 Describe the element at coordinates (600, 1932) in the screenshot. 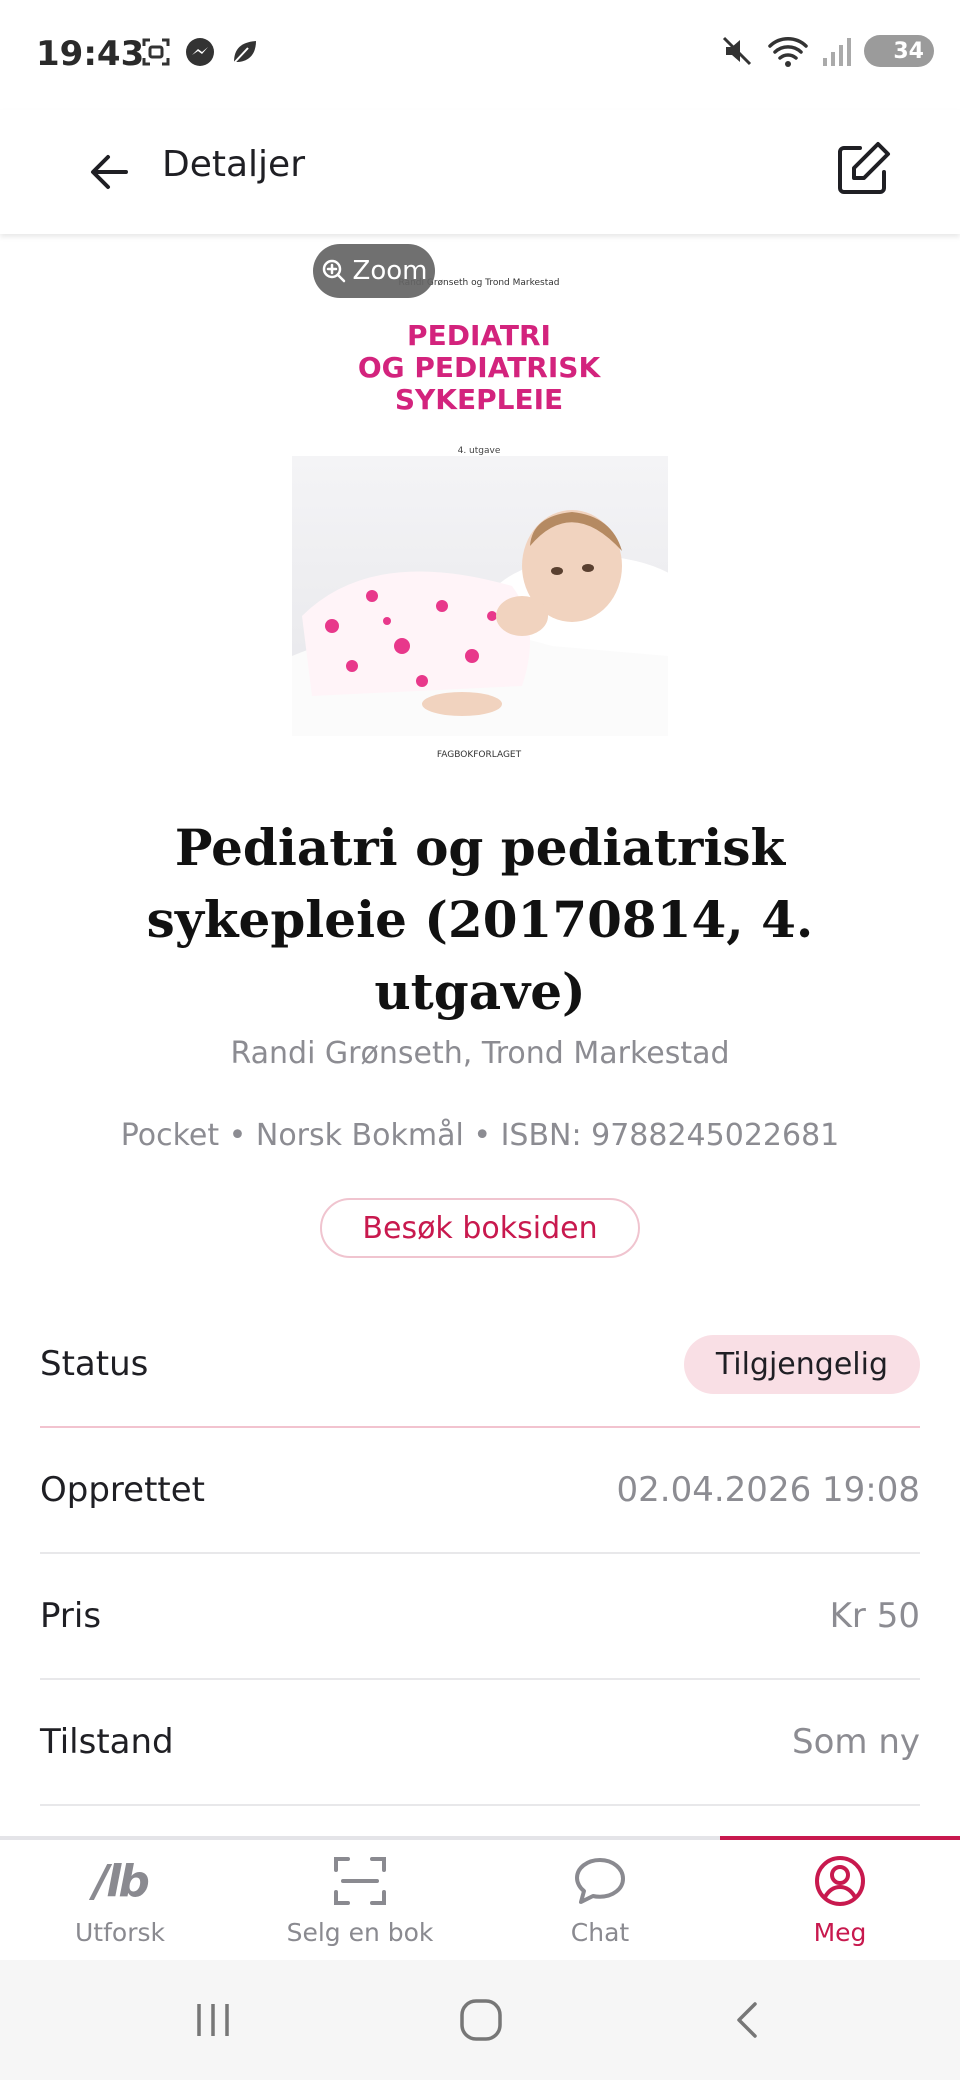

I see `nav-label: Chat` at that location.